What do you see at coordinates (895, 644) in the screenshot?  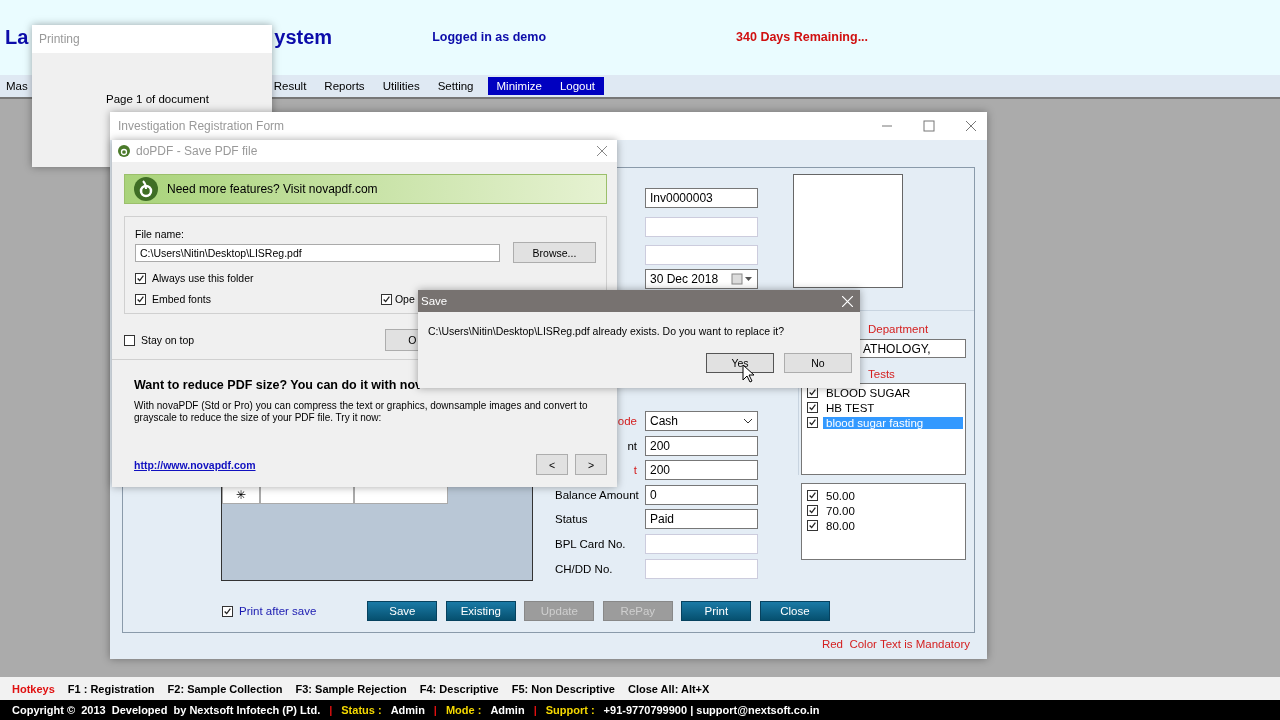 I see `mandatory-note: Red Color Text is Mandatory` at bounding box center [895, 644].